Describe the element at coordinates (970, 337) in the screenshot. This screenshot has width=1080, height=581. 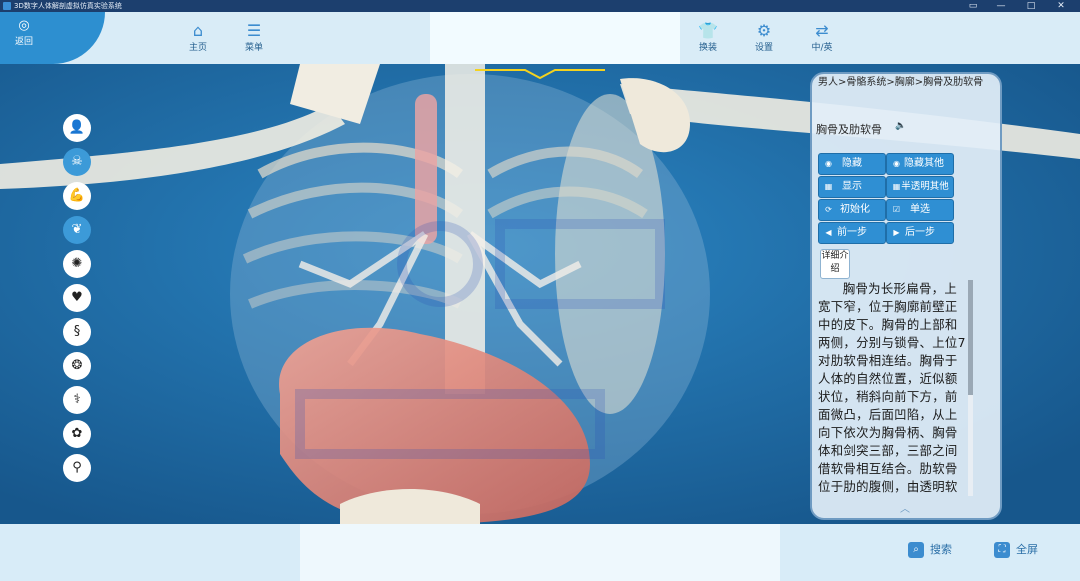
I see `description-scrollbar` at that location.